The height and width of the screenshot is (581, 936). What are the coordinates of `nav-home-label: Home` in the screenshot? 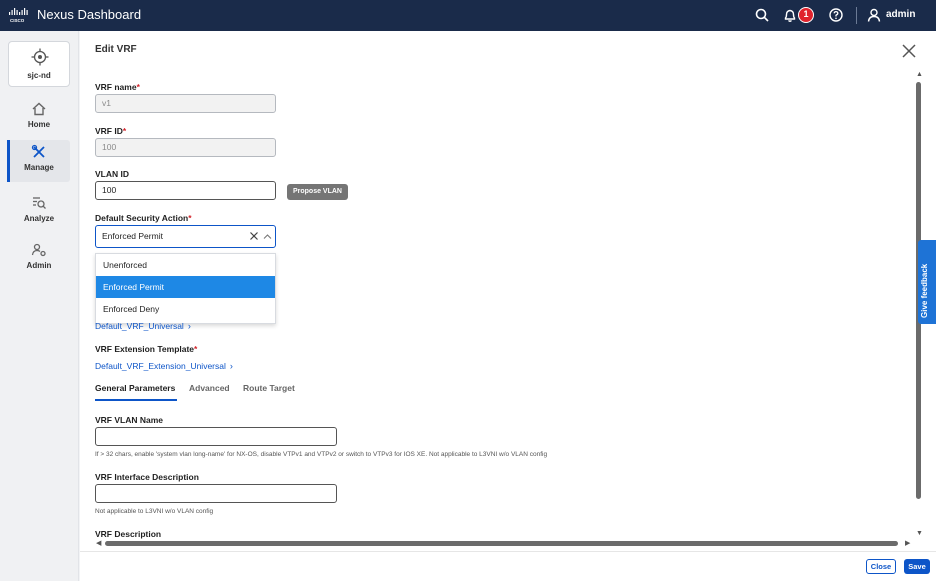 It's located at (39, 124).